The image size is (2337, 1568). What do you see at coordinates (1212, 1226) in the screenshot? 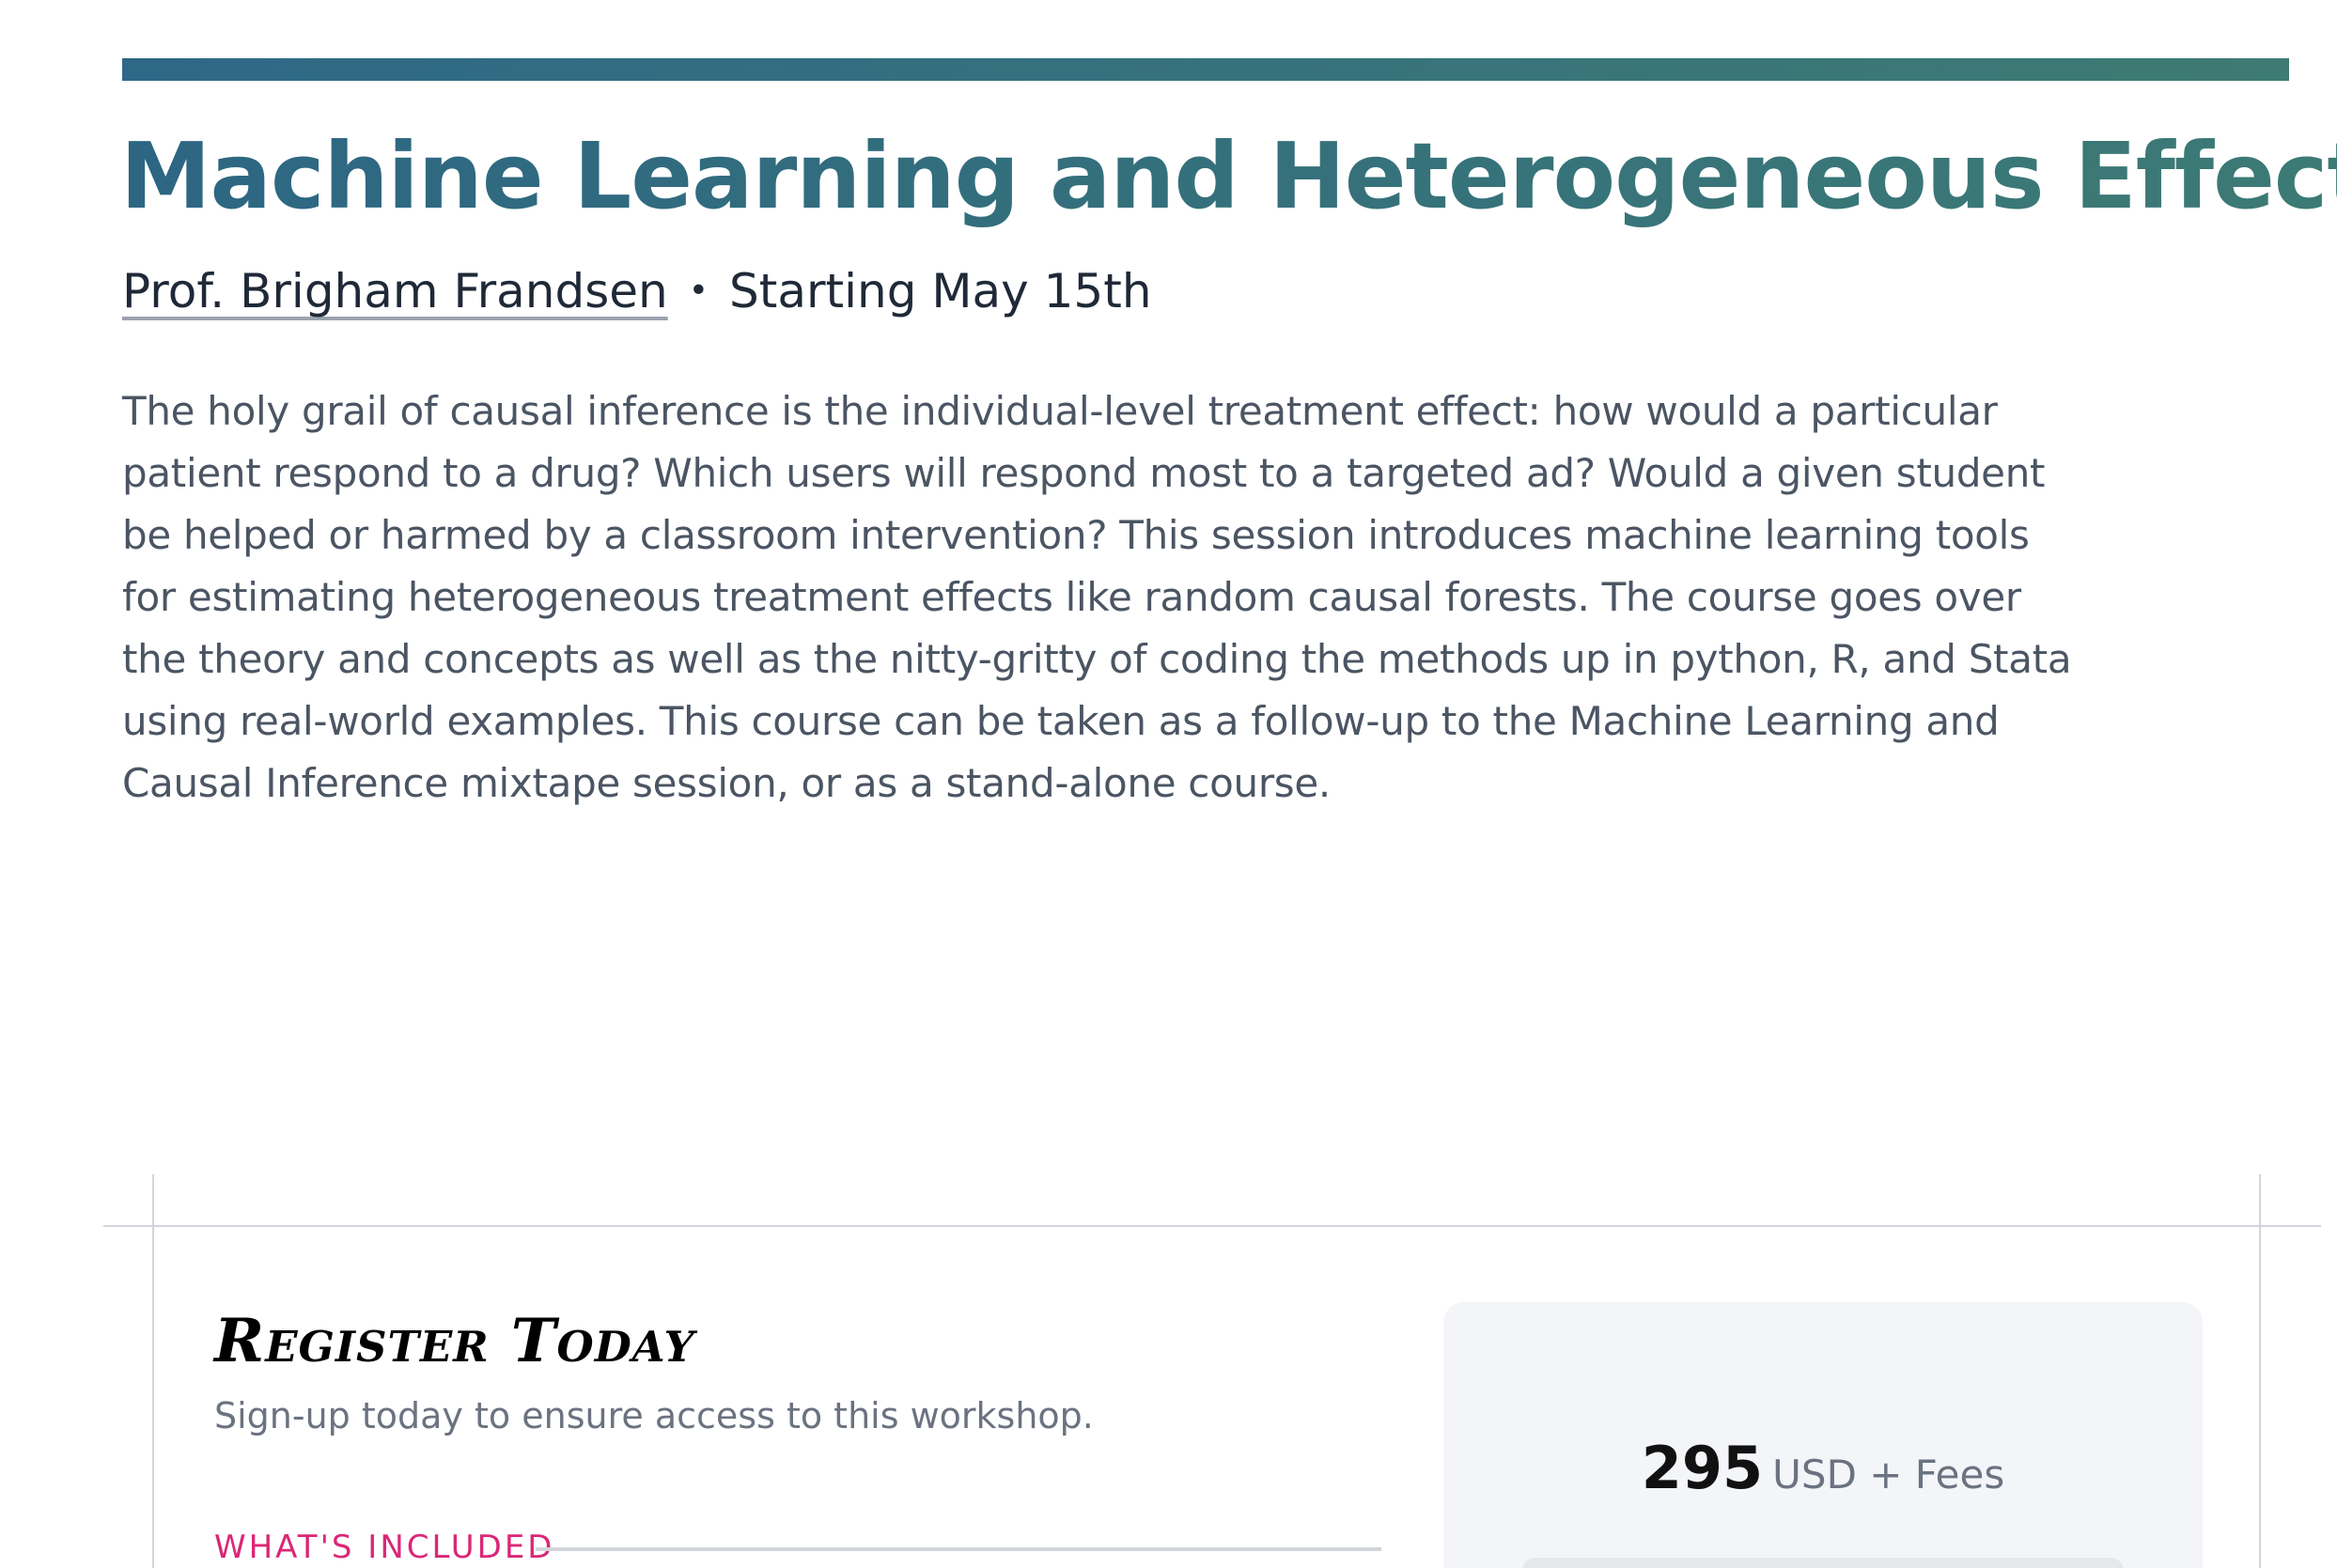
I see `card-border-top` at bounding box center [1212, 1226].